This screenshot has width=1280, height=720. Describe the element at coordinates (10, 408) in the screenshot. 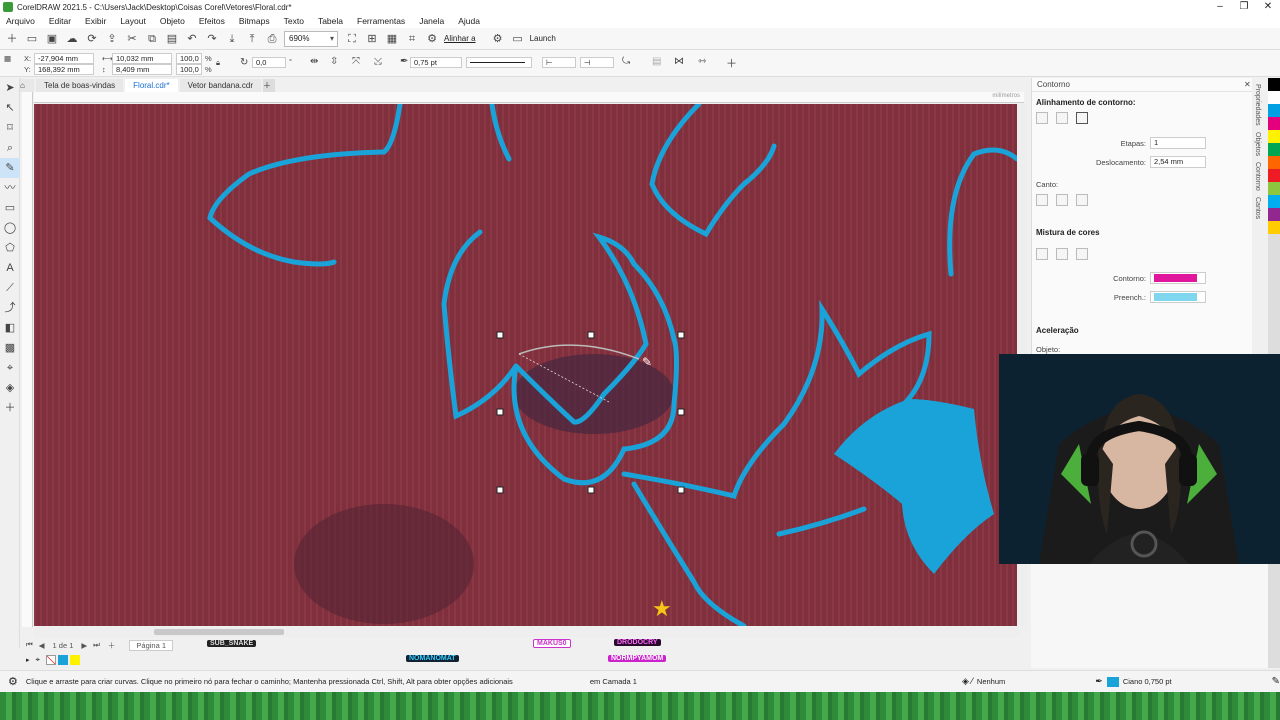

I see `add-tool-icon: ＋` at that location.